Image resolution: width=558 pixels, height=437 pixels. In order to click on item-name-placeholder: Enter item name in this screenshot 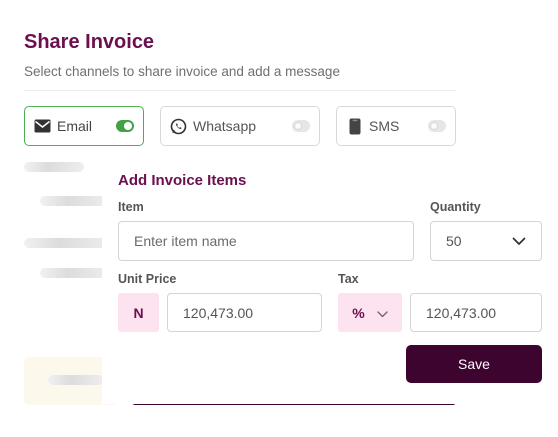, I will do `click(185, 241)`.